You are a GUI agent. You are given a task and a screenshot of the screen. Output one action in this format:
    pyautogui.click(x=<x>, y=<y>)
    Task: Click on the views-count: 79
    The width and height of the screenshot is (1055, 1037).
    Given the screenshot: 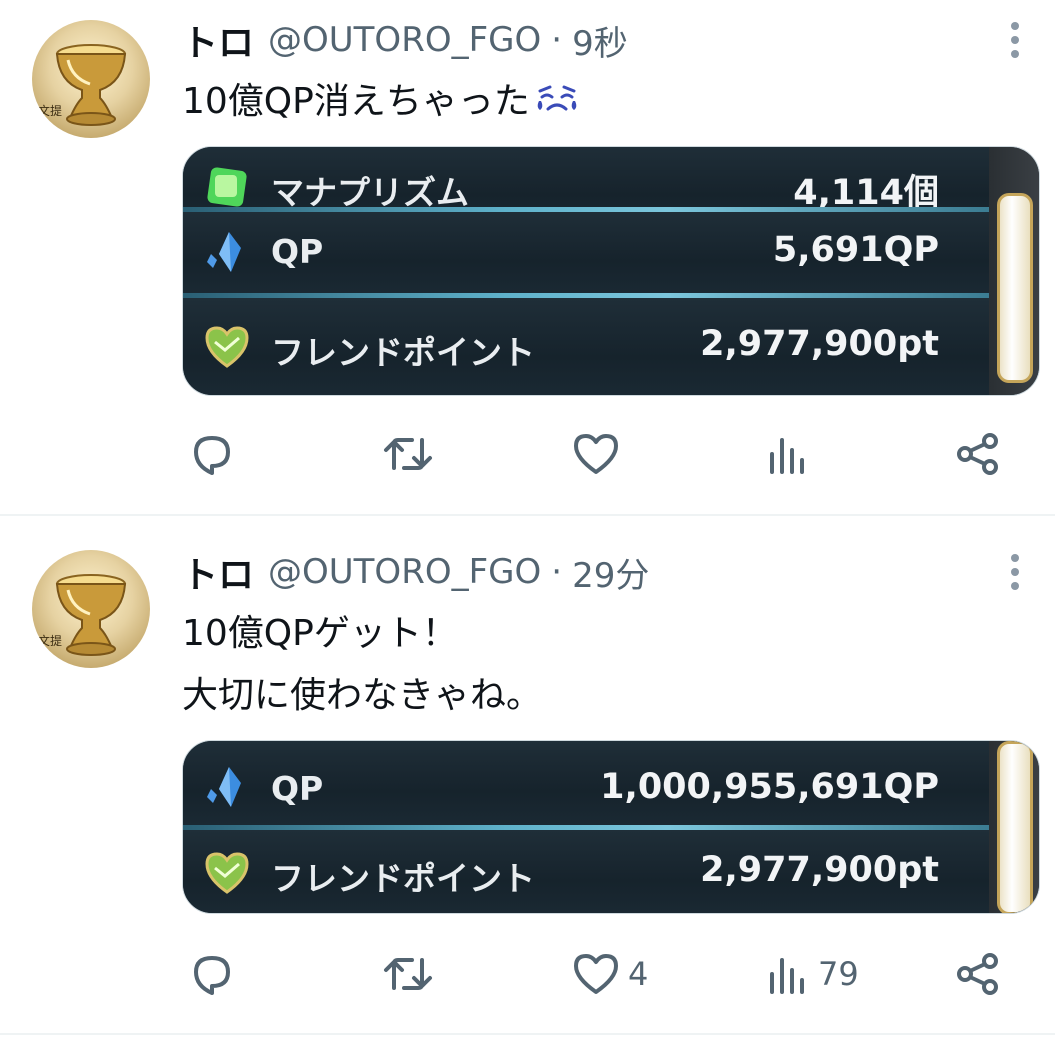 What is the action you would take?
    pyautogui.click(x=838, y=974)
    